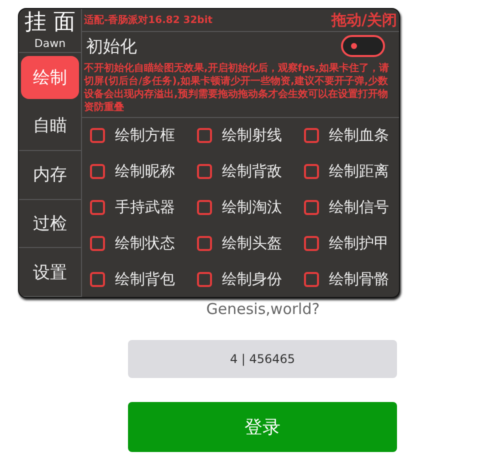  Describe the element at coordinates (359, 171) in the screenshot. I see `option-label: 绘制距离` at that location.